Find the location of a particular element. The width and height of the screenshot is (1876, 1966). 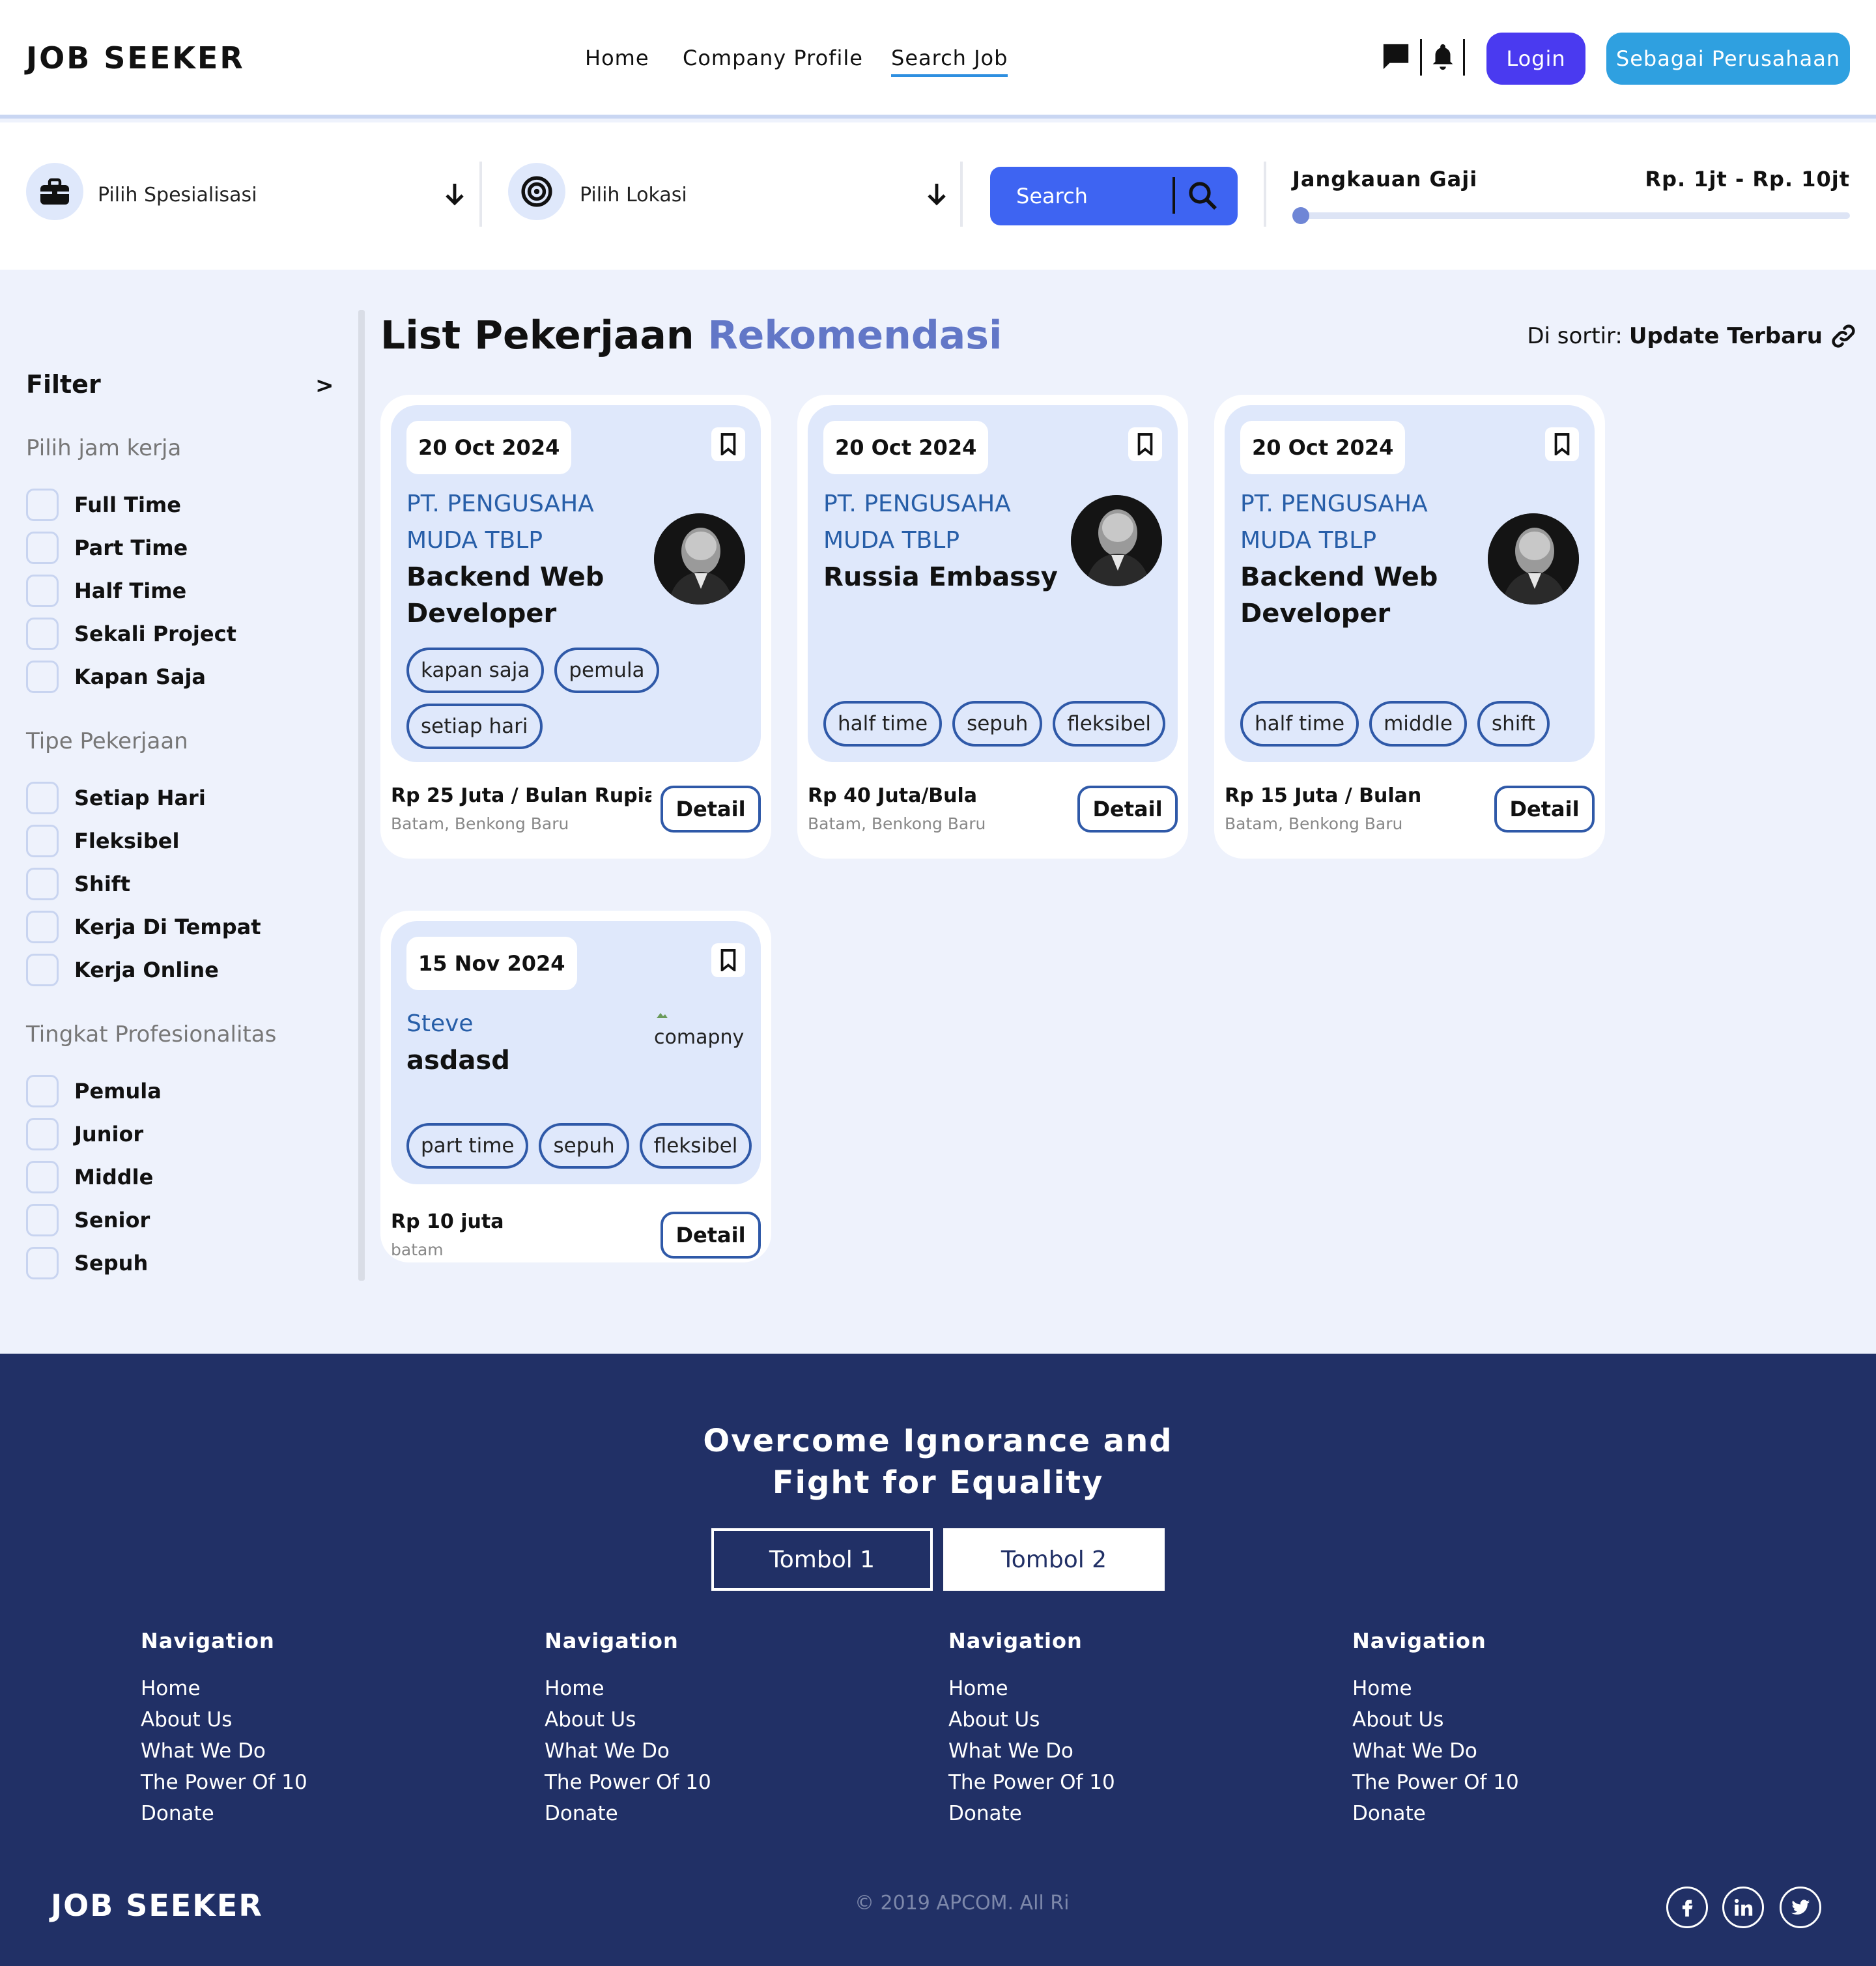

job-tag: fleksibel is located at coordinates (696, 1146).